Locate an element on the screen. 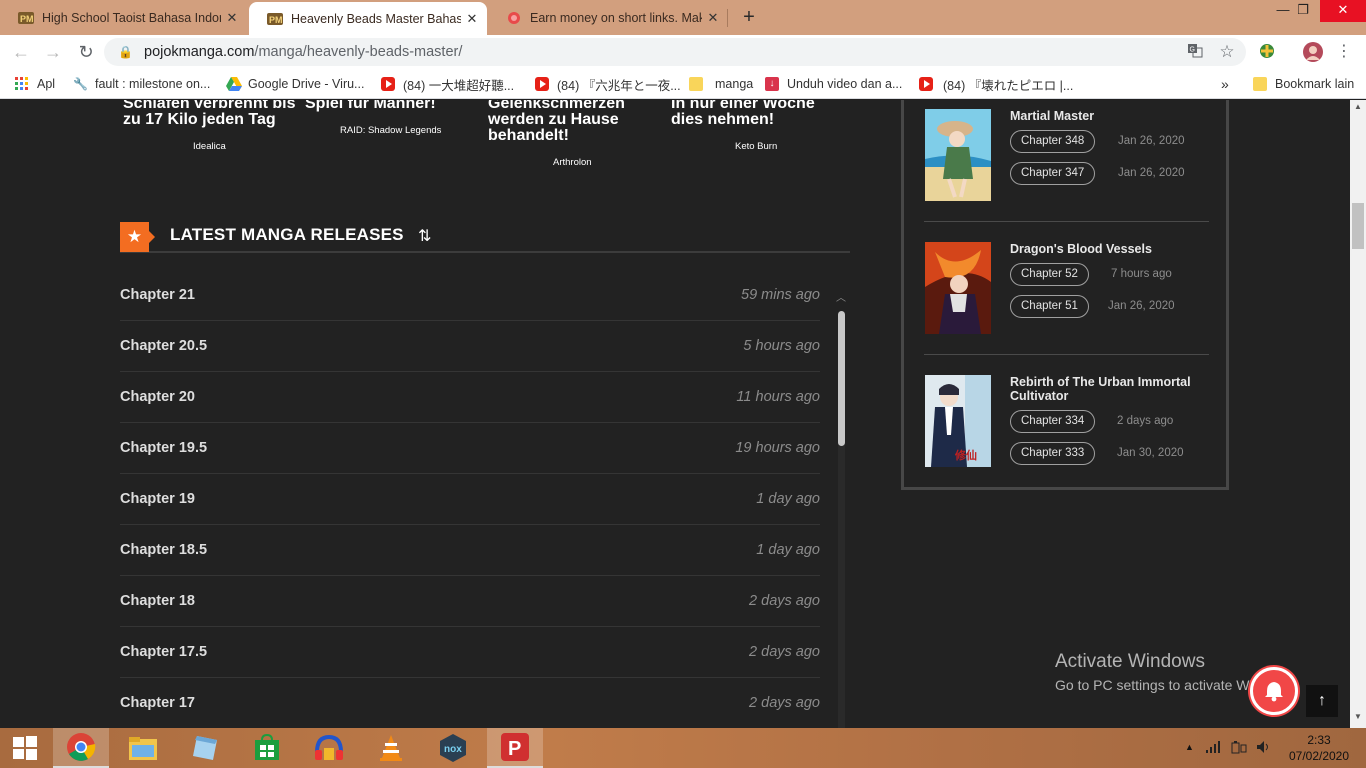 This screenshot has width=1366, height=768. psiphon-taskbar-button: P is located at coordinates (515, 748).